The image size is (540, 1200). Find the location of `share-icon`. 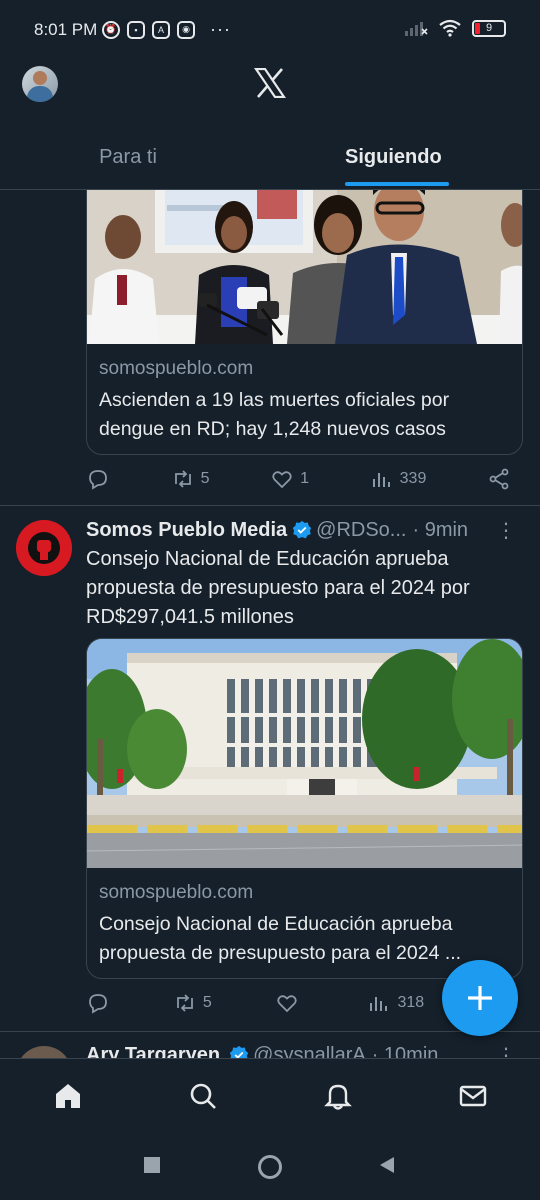

share-icon is located at coordinates (499, 479).